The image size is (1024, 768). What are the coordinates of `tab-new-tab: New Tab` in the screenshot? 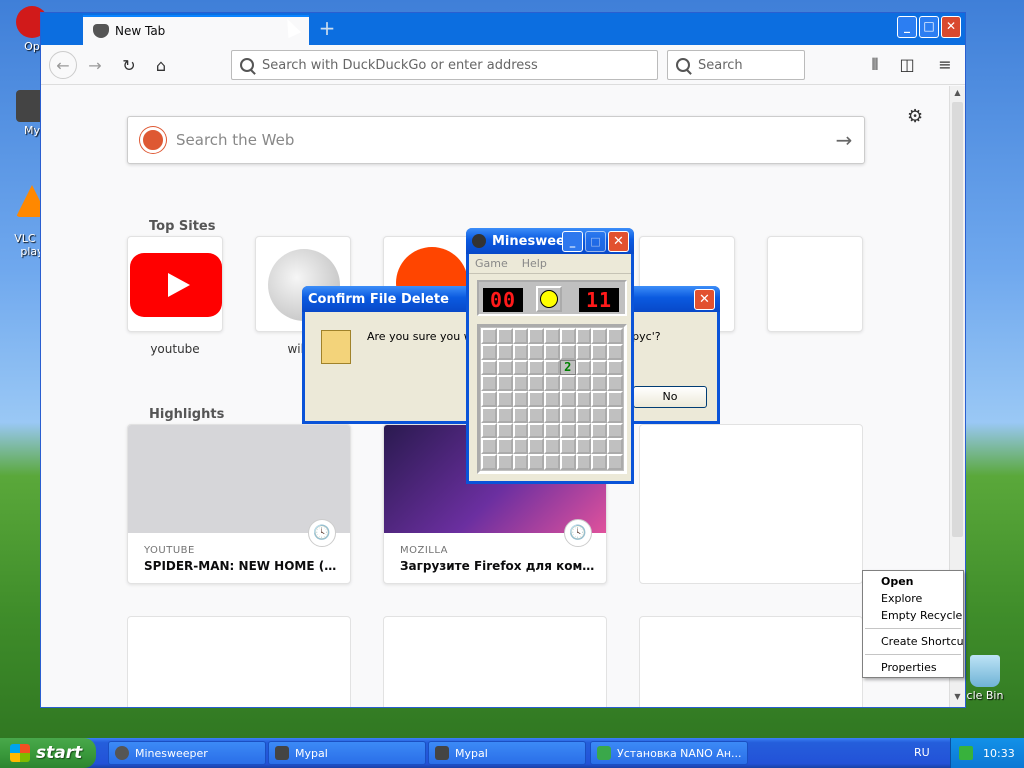 It's located at (196, 30).